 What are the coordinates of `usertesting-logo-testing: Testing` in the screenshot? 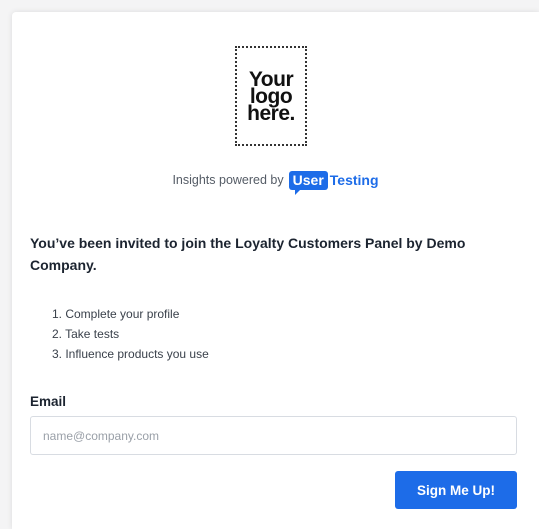 It's located at (354, 180).